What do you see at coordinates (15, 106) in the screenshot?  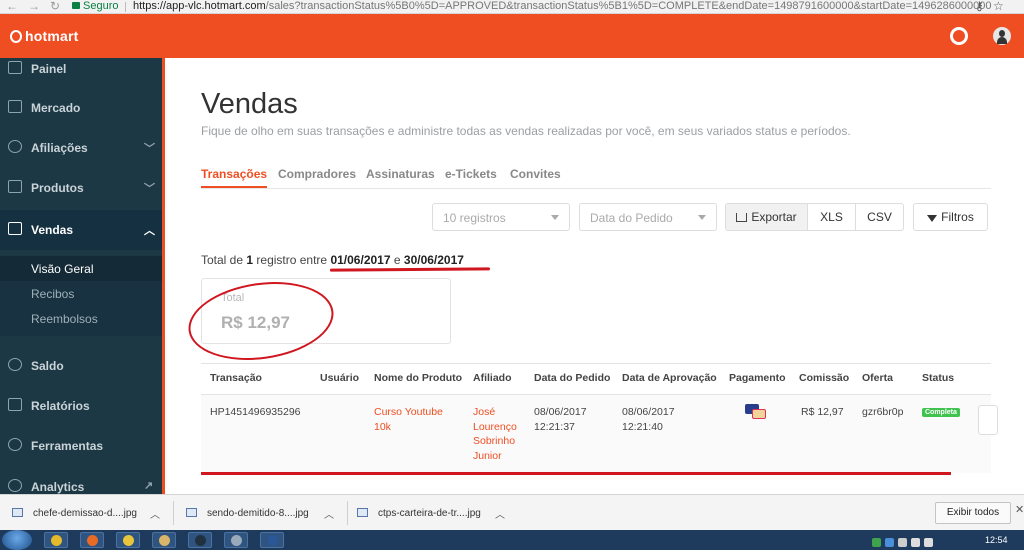 I see `market-icon` at bounding box center [15, 106].